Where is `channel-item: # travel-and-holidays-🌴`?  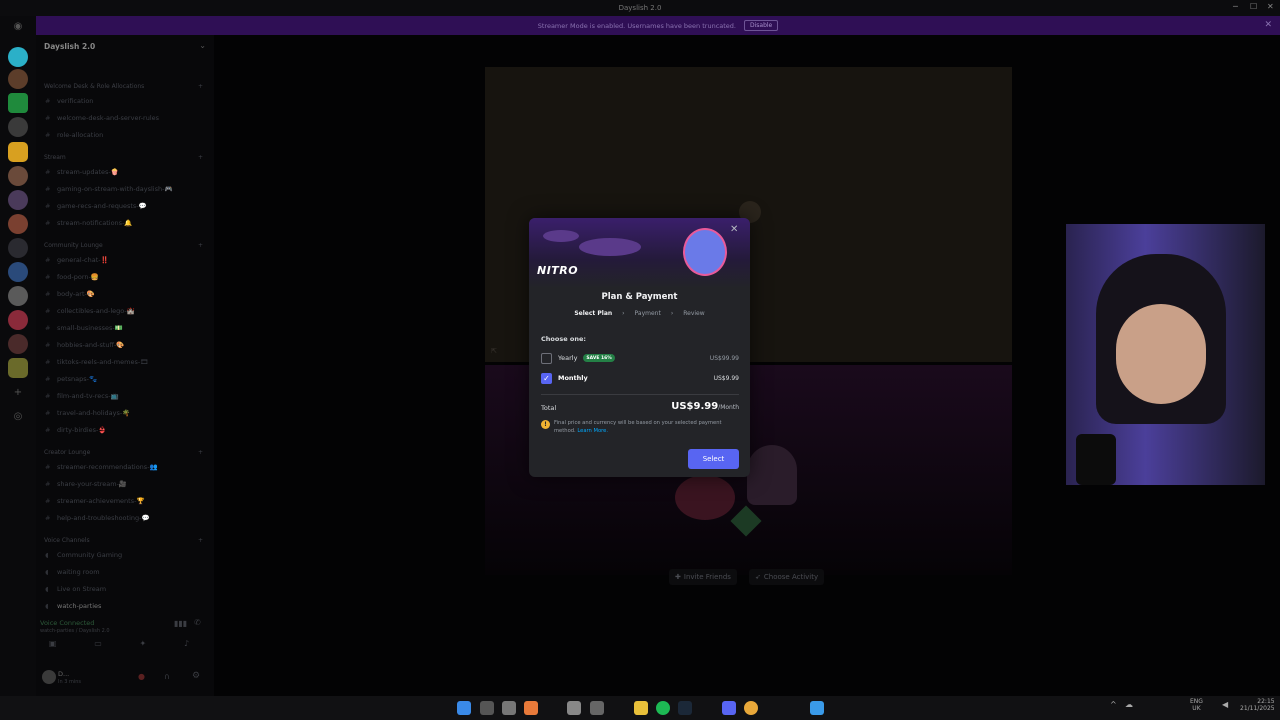 channel-item: # travel-and-holidays-🌴 is located at coordinates (87, 413).